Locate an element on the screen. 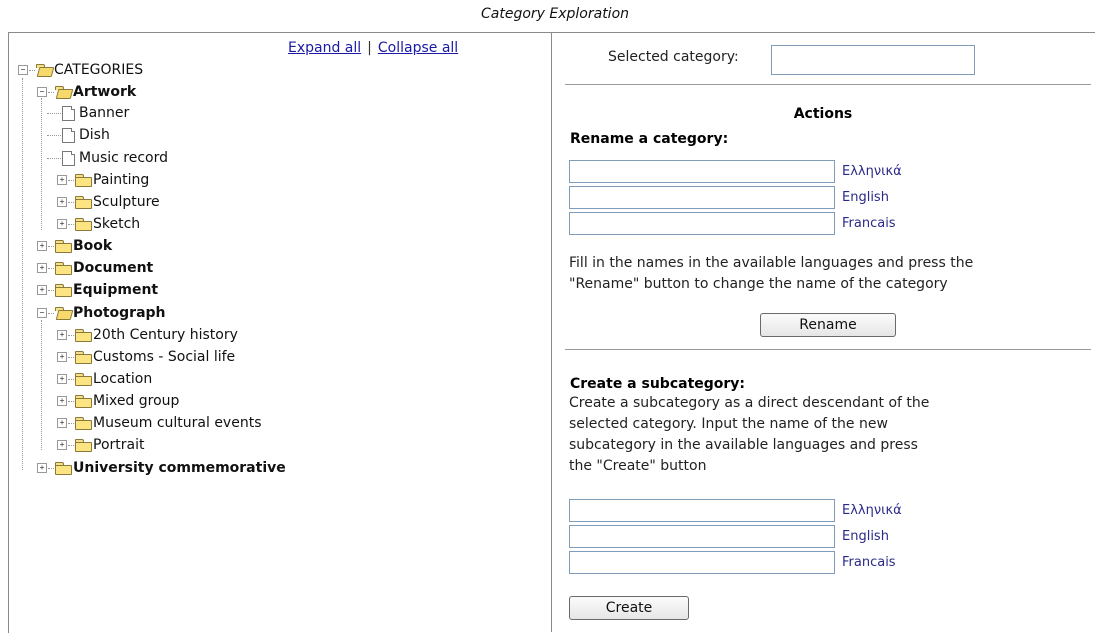  tree-node-label: Book is located at coordinates (93, 246).